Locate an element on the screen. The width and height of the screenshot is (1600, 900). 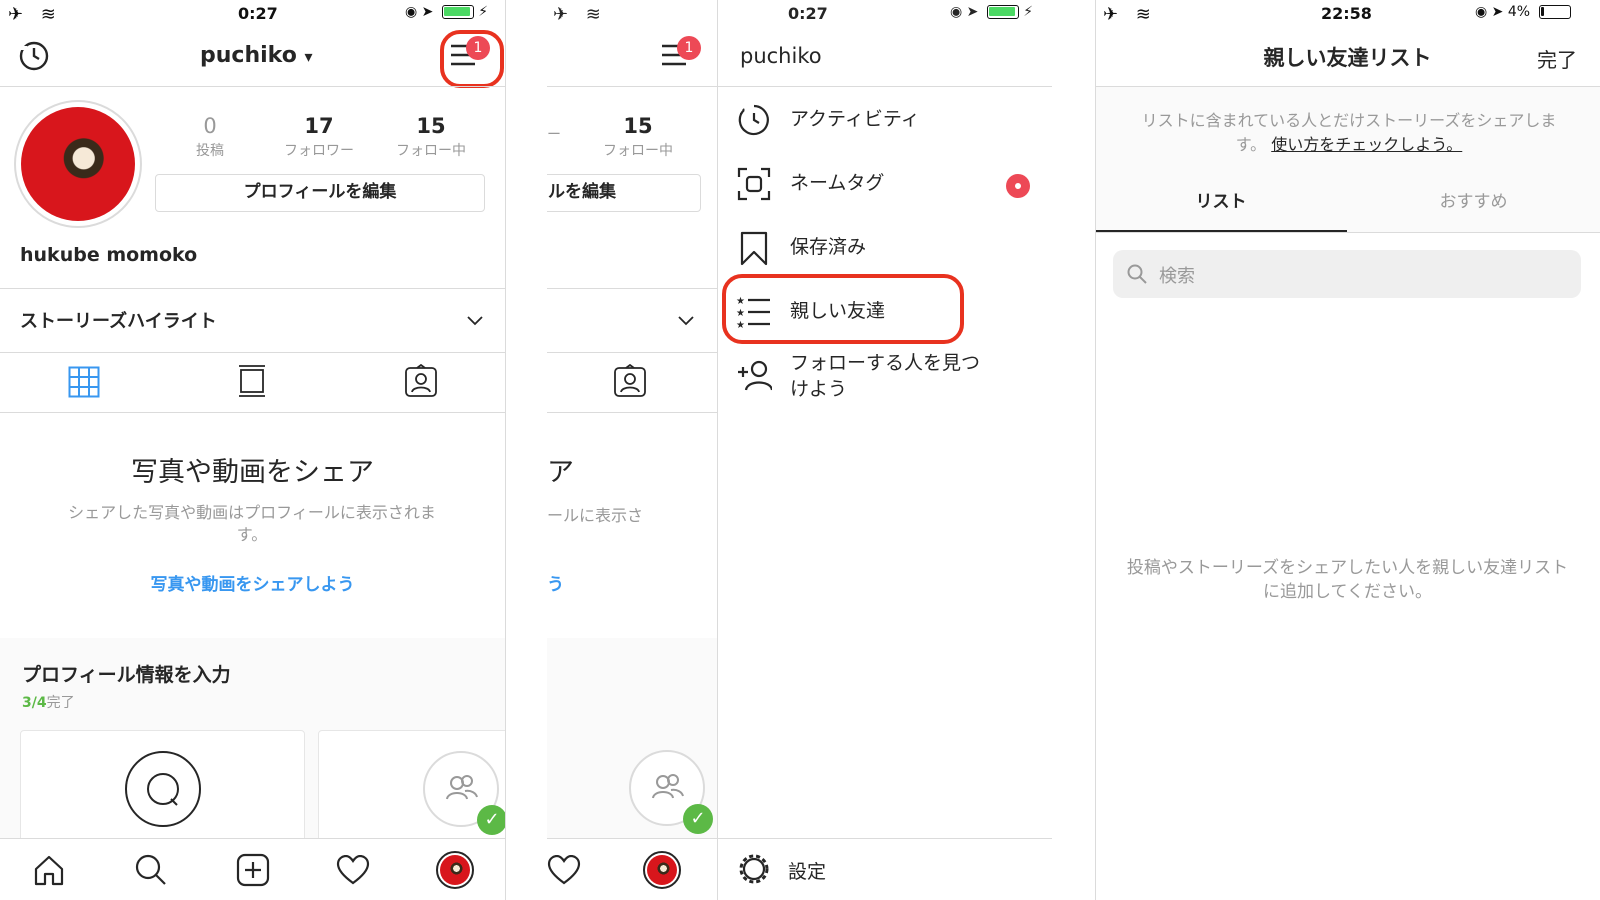
complete-progress: 3/4完了 is located at coordinates (48, 702).